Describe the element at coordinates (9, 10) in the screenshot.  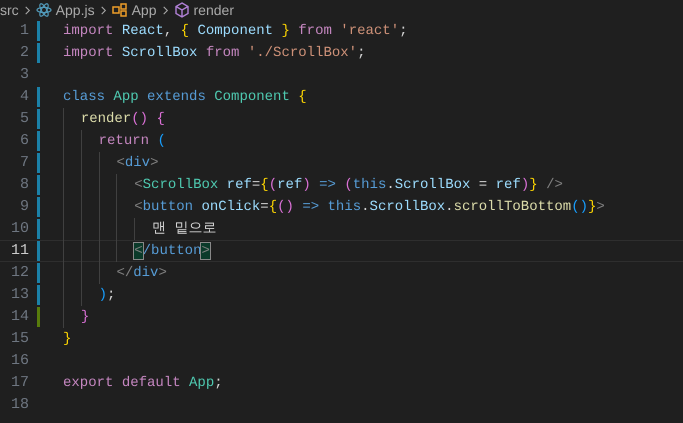
I see `breadcrumb-item: src` at that location.